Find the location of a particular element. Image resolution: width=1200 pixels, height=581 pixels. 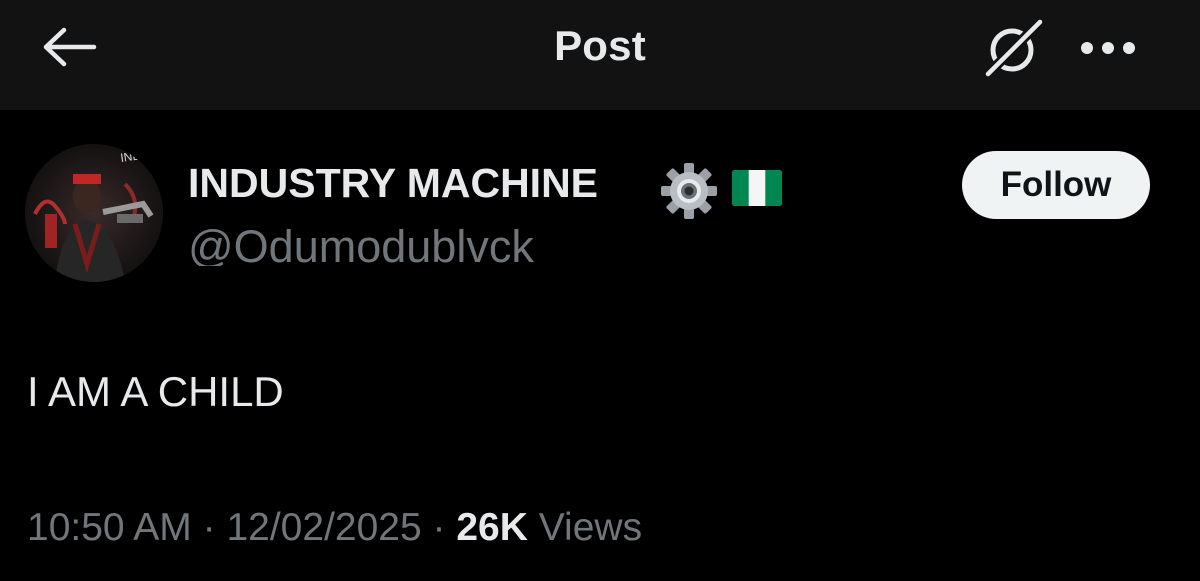

grok-button is located at coordinates (1014, 47).